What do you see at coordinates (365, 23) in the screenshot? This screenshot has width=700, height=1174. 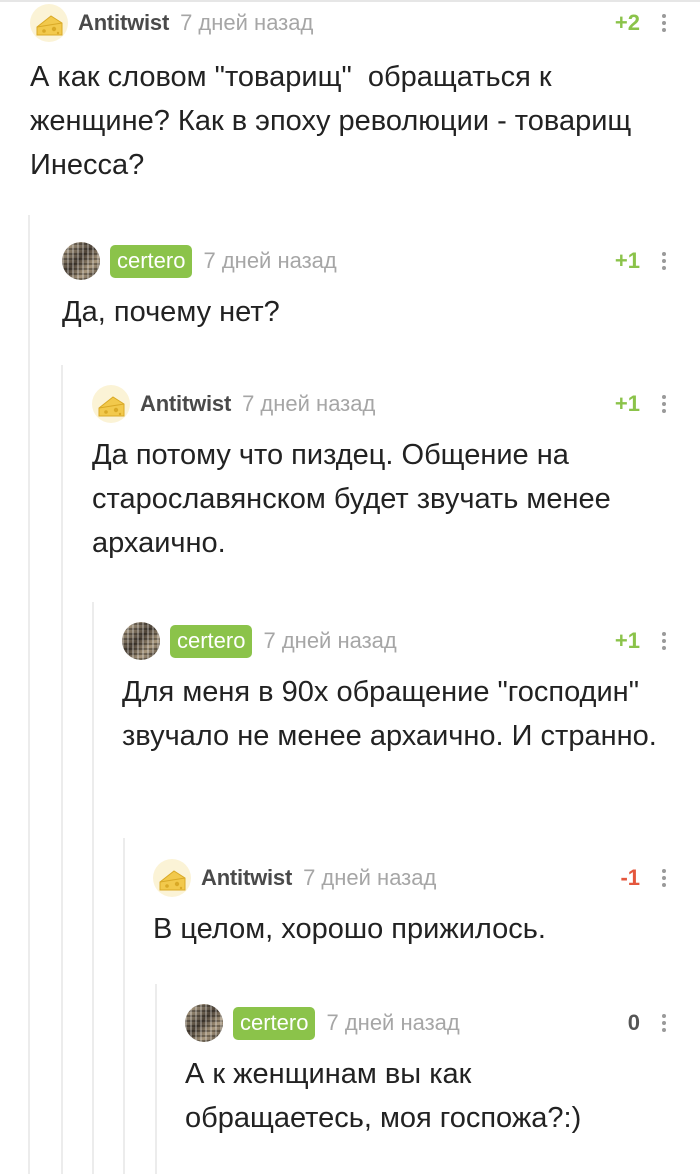 I see `comment-header: Antitwist 7 дней назад +2` at bounding box center [365, 23].